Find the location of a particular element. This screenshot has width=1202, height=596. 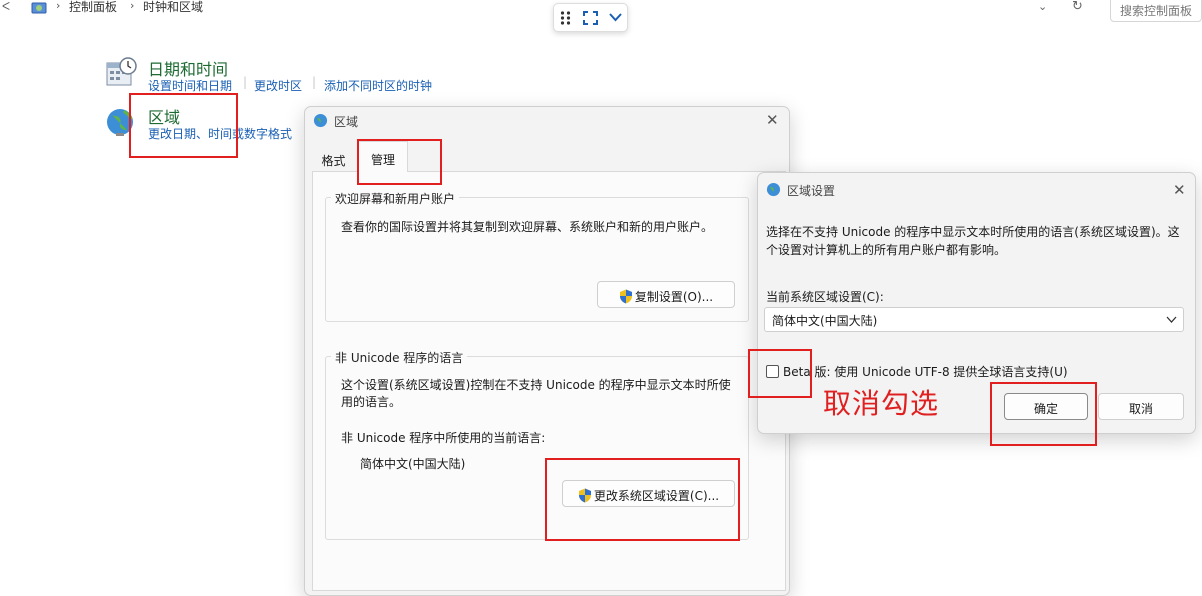

drag-handle-icon is located at coordinates (566, 18).